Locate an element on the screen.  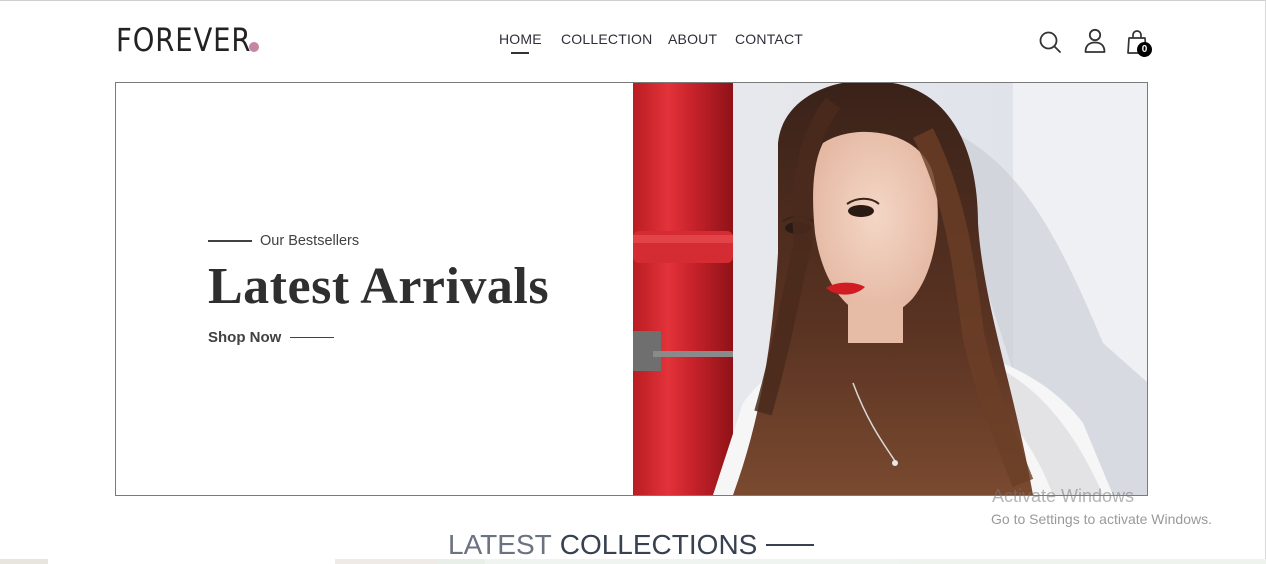
shop-now-link: Shop Now is located at coordinates (271, 337).